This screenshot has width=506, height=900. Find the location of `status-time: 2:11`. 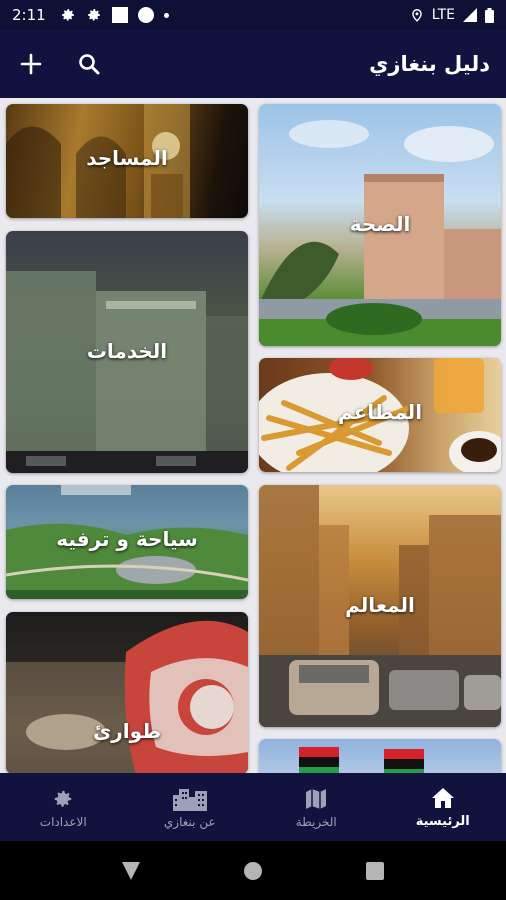

status-time: 2:11 is located at coordinates (29, 15).